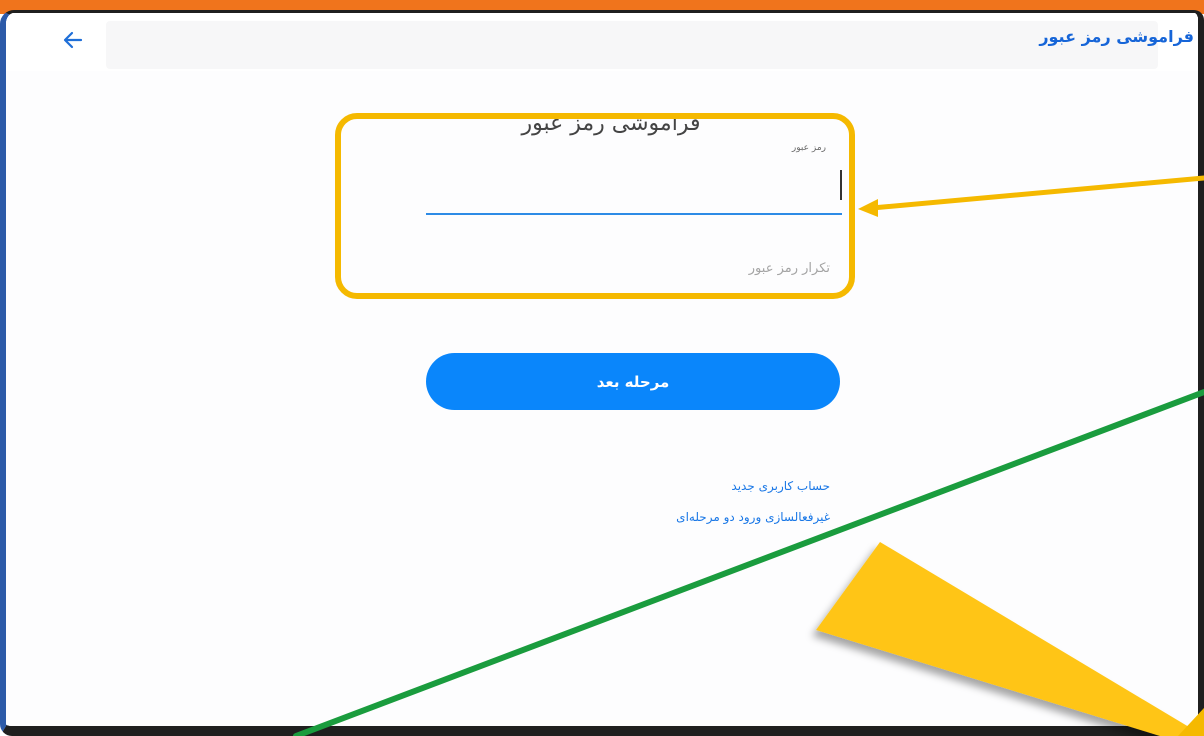  What do you see at coordinates (780, 486) in the screenshot?
I see `new-account-link: حساب کاربری جدید` at bounding box center [780, 486].